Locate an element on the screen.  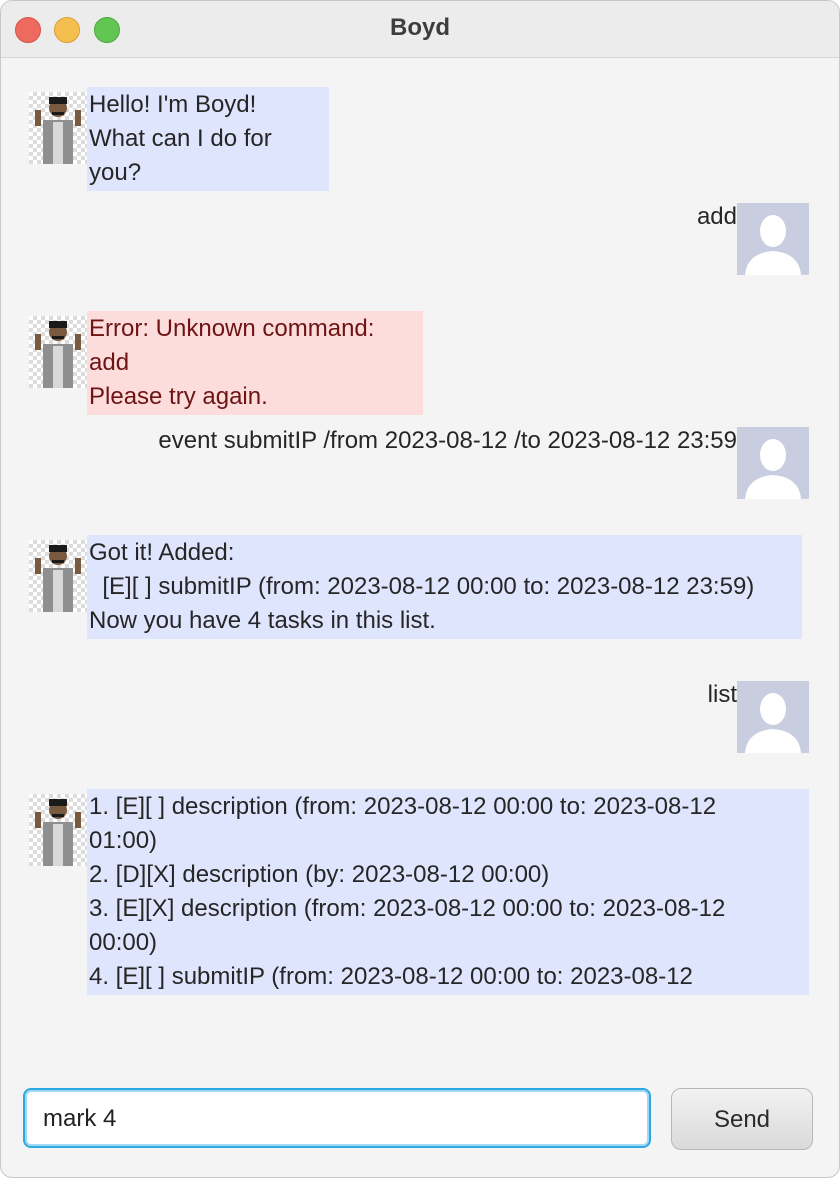
message-line: Now you have 4 tasks in this list. is located at coordinates (262, 620).